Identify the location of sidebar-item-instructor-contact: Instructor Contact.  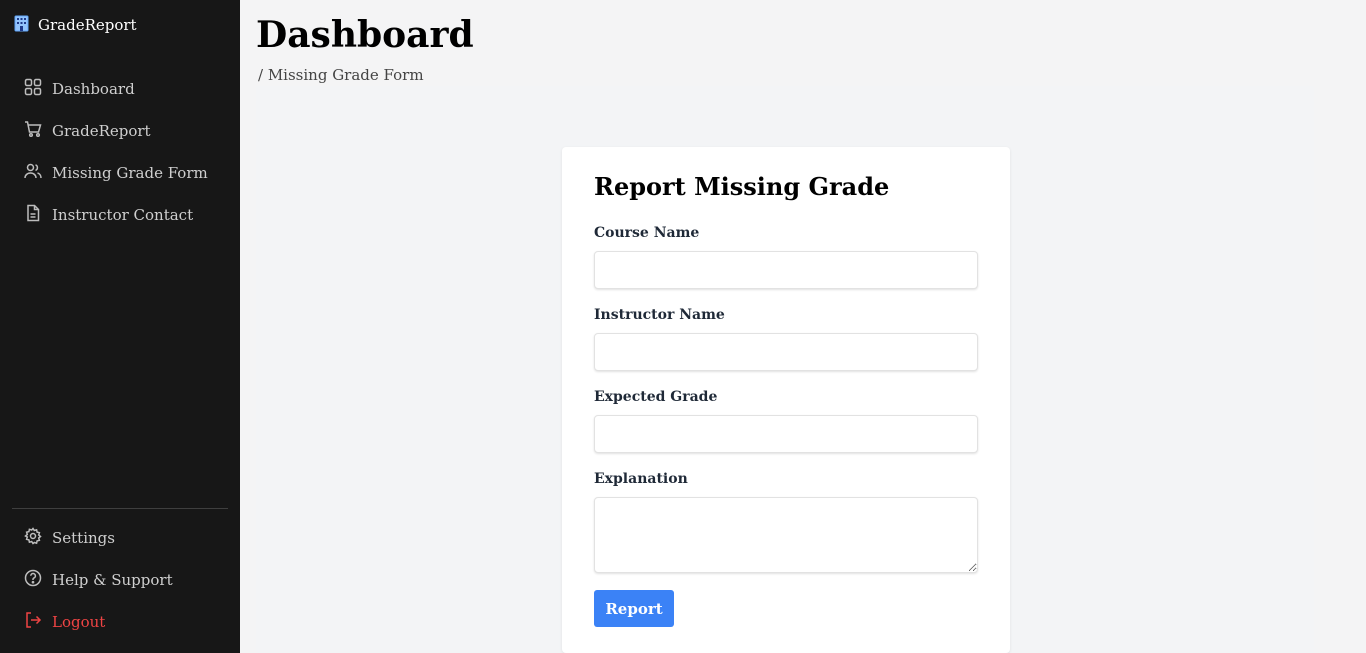
(108, 215).